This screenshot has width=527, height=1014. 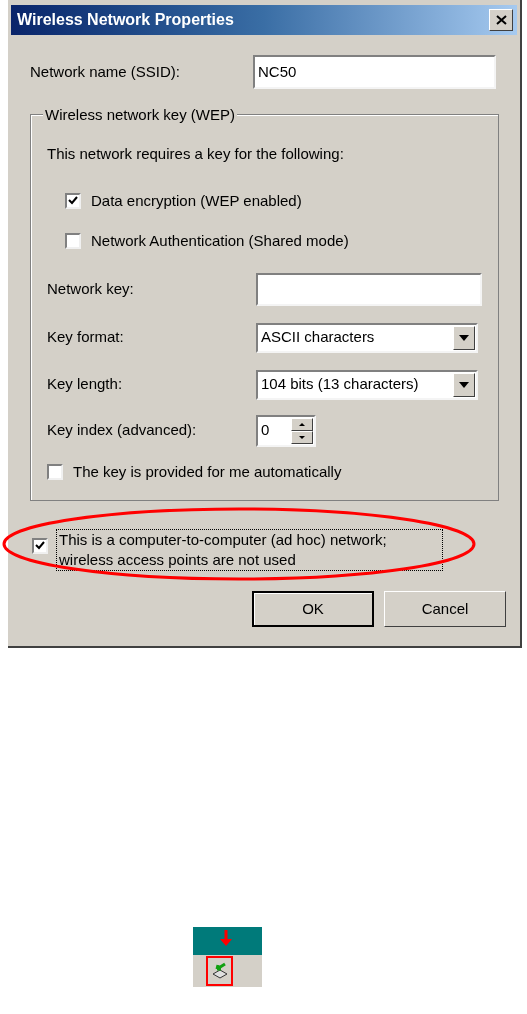 I want to click on close-icon, so click(x=501, y=20).